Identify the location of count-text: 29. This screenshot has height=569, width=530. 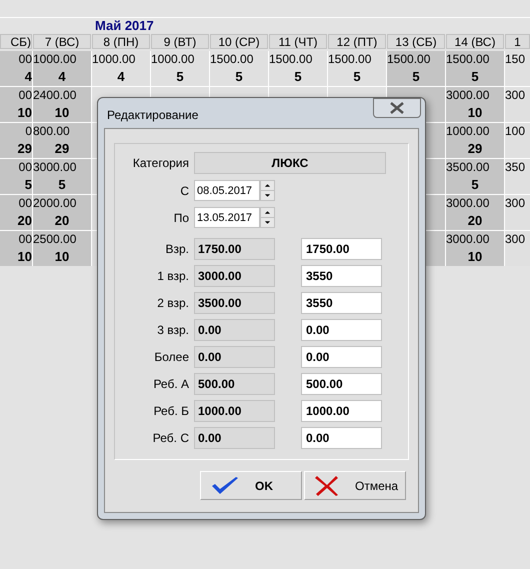
(25, 148).